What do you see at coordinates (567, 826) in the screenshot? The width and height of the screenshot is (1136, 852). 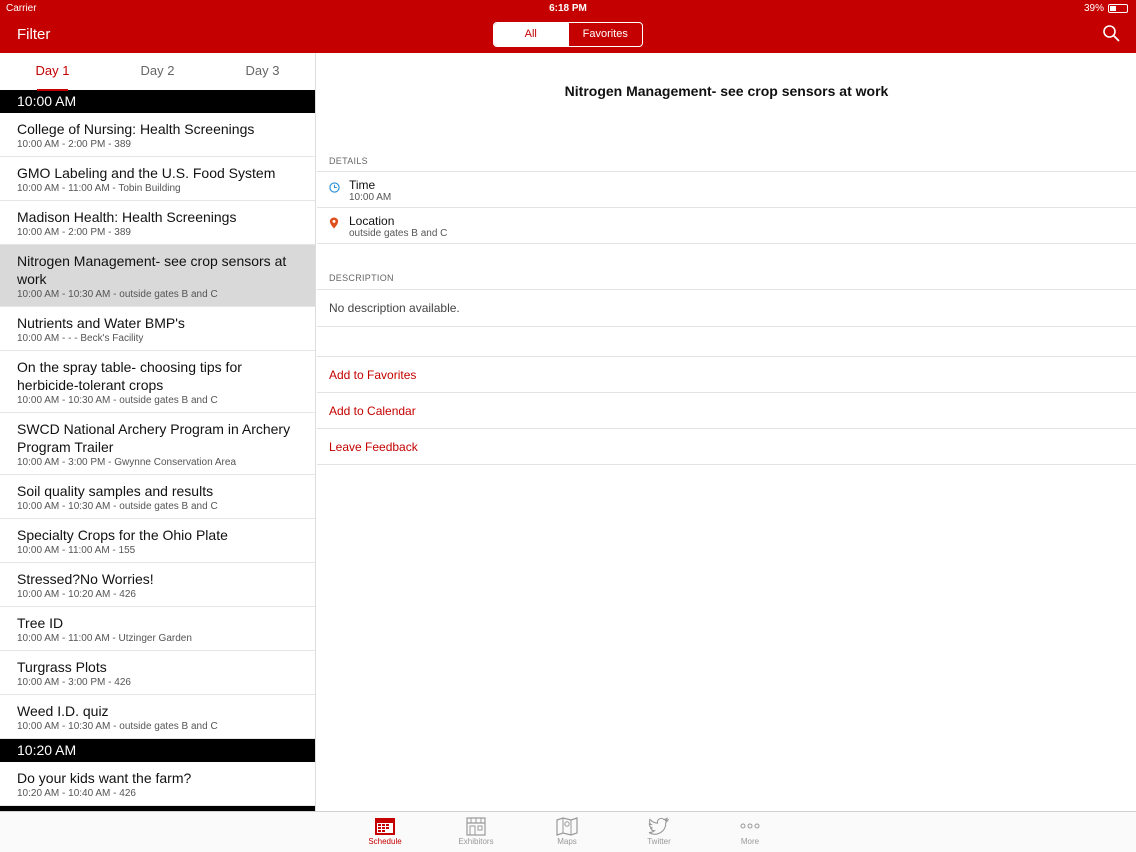 I see `map-icon` at bounding box center [567, 826].